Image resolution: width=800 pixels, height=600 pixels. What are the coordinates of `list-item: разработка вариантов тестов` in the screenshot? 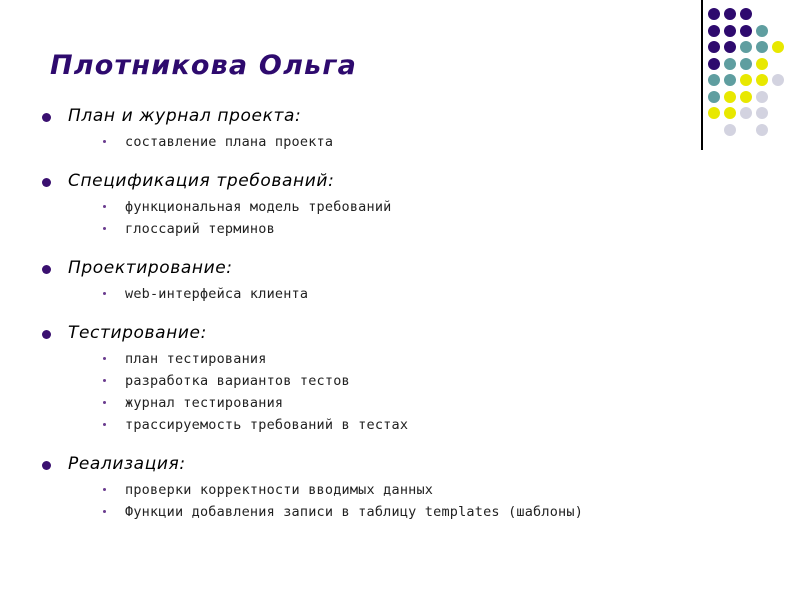 It's located at (386, 381).